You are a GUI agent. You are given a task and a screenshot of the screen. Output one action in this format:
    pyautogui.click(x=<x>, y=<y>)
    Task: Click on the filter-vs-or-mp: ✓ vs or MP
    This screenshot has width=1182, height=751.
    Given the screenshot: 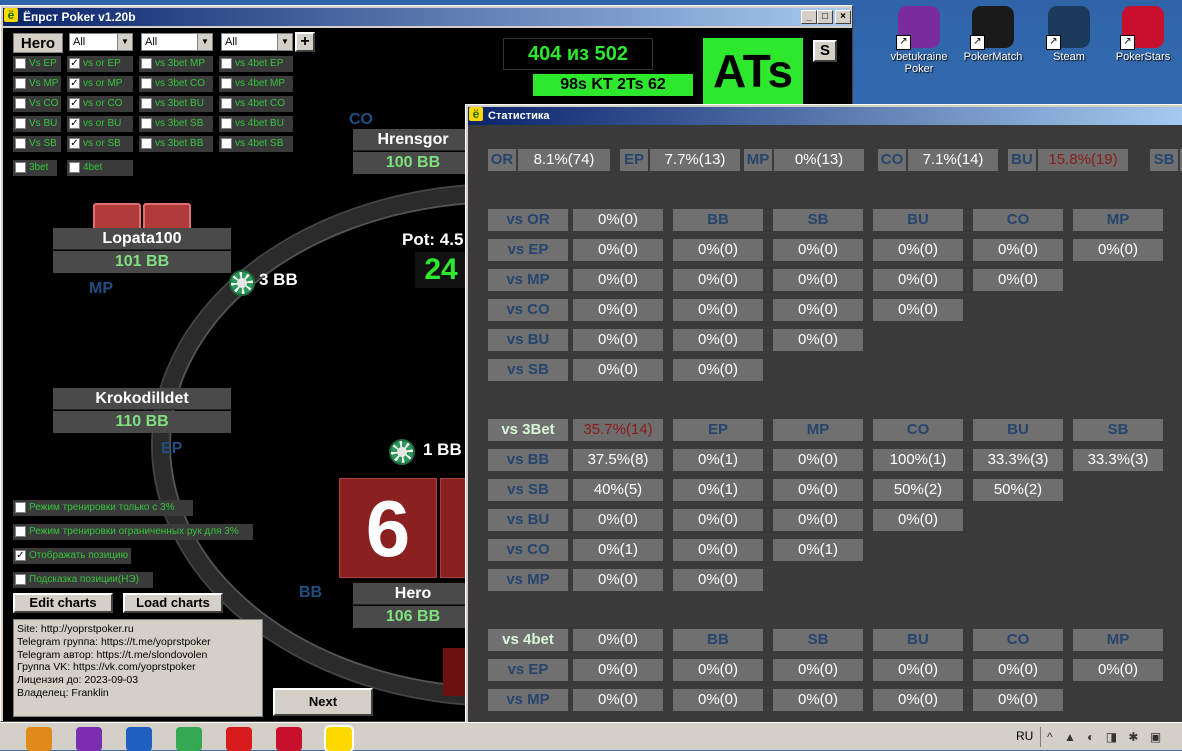 What is the action you would take?
    pyautogui.click(x=100, y=84)
    